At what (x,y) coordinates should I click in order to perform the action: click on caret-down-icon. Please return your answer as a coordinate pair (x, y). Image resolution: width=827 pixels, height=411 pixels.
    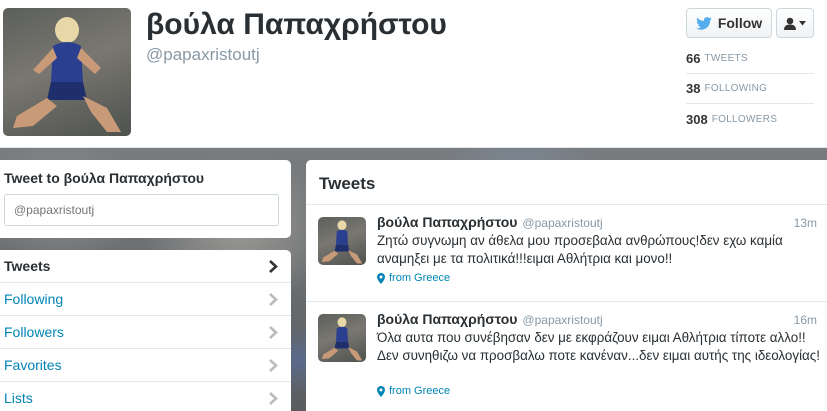
    Looking at the image, I should click on (802, 22).